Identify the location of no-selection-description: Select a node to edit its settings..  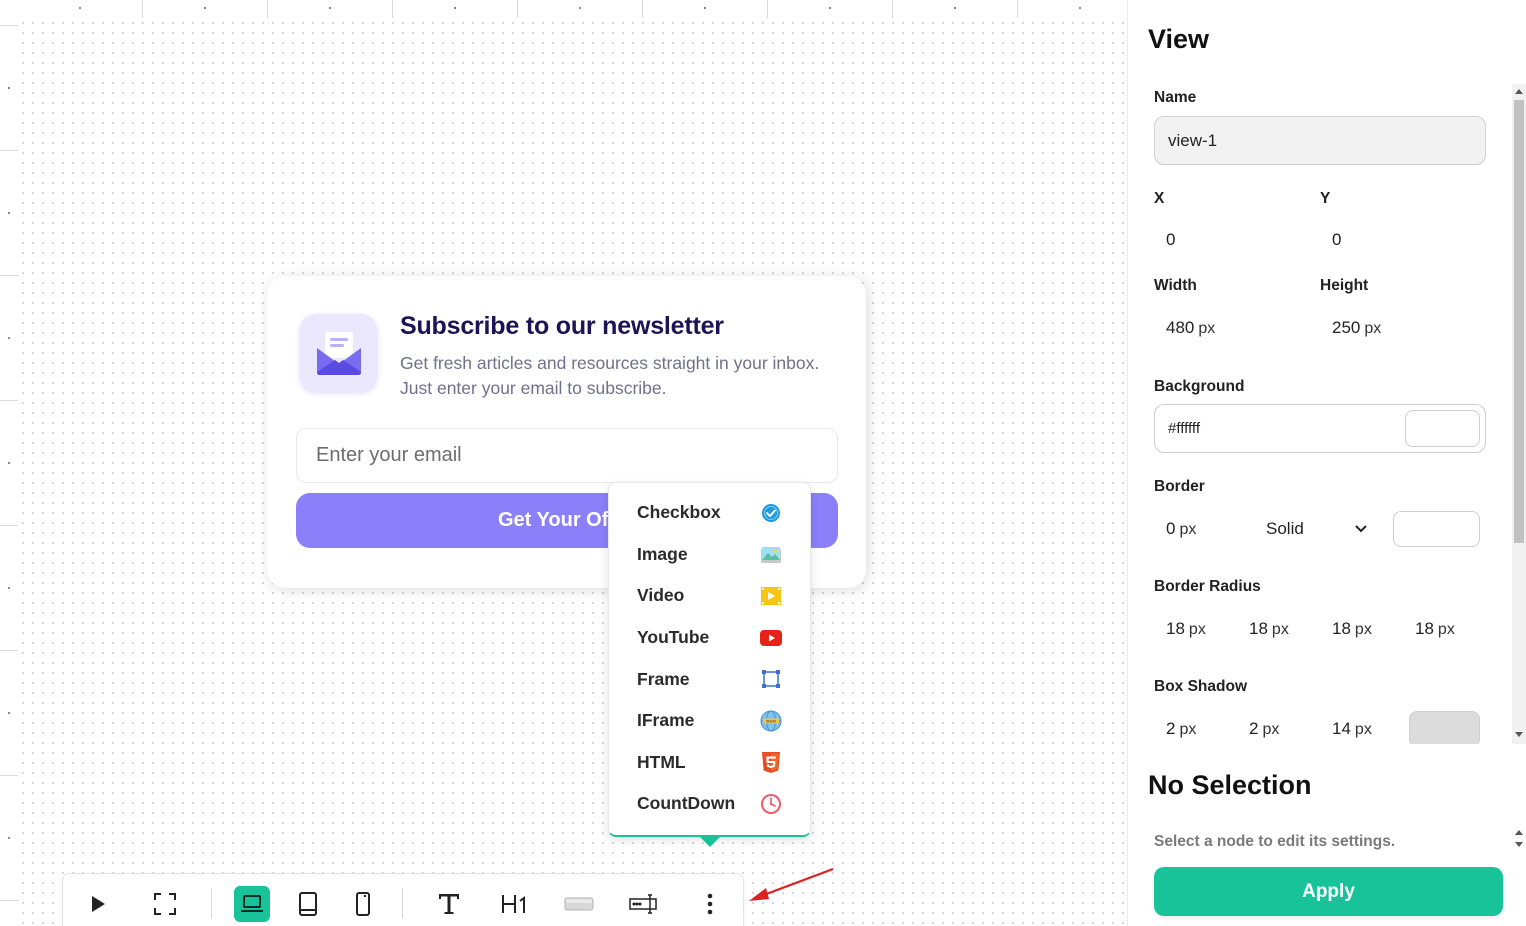
(1275, 841).